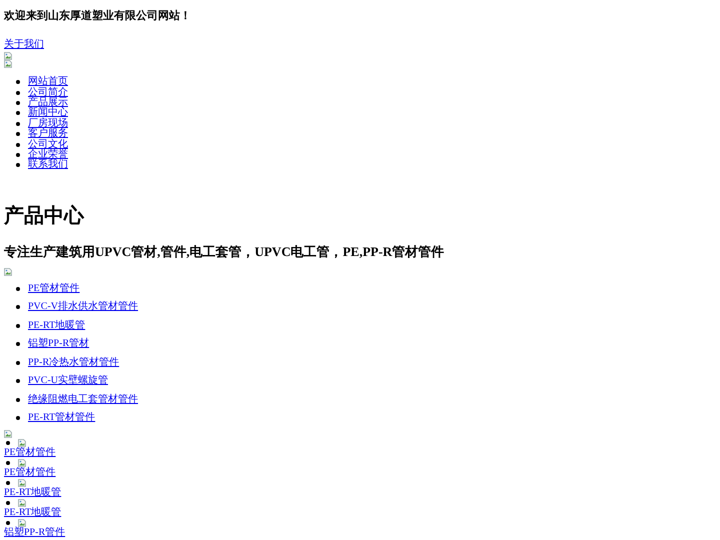 This screenshot has height=540, width=720. Describe the element at coordinates (45, 216) in the screenshot. I see `page-title: 产品中心` at that location.